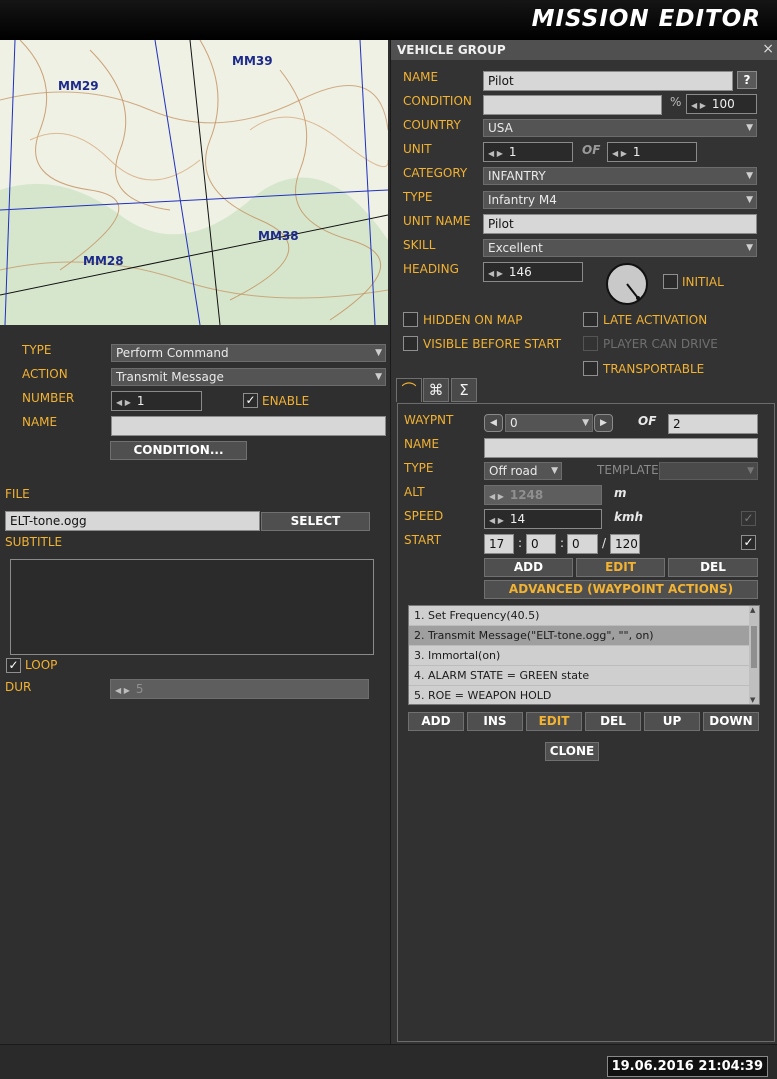 Image resolution: width=777 pixels, height=1079 pixels. I want to click on trigger-type-select: Perform Command ▼, so click(248, 353).